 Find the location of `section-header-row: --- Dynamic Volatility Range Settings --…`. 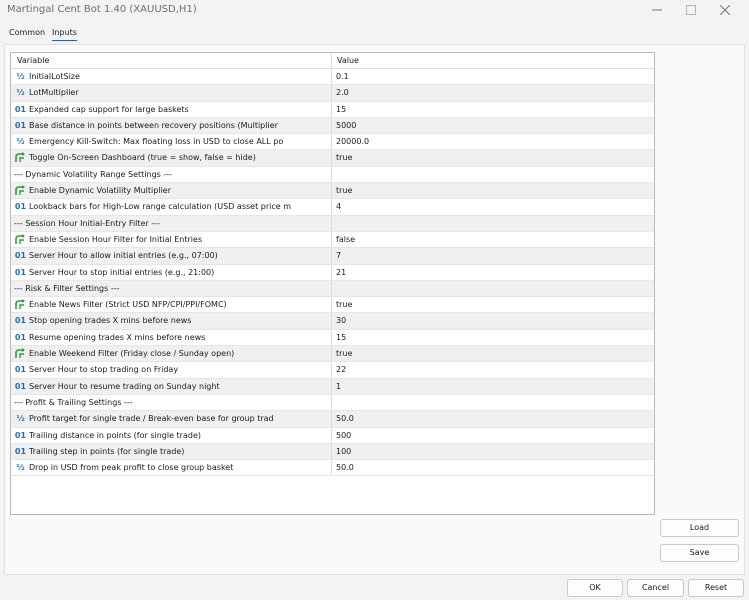

section-header-row: --- Dynamic Volatility Range Settings --… is located at coordinates (332, 175).